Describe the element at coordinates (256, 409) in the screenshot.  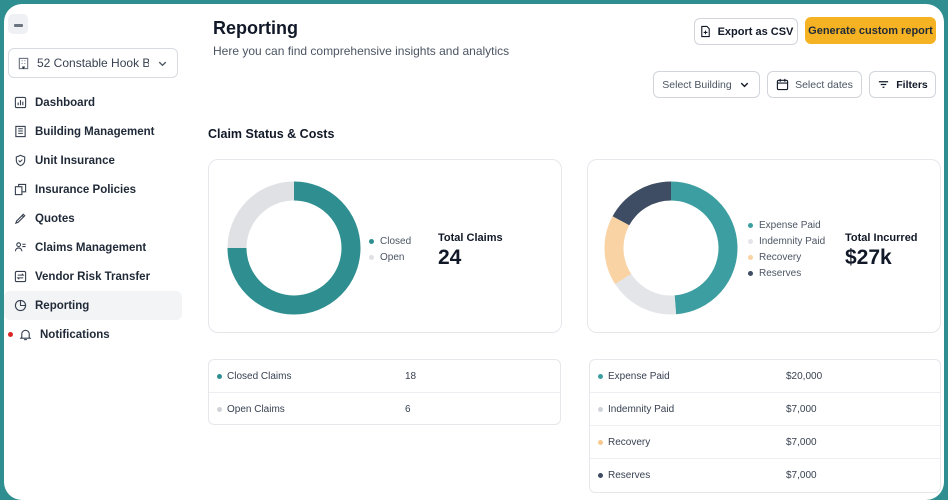
I see `row-label: Open Claims` at that location.